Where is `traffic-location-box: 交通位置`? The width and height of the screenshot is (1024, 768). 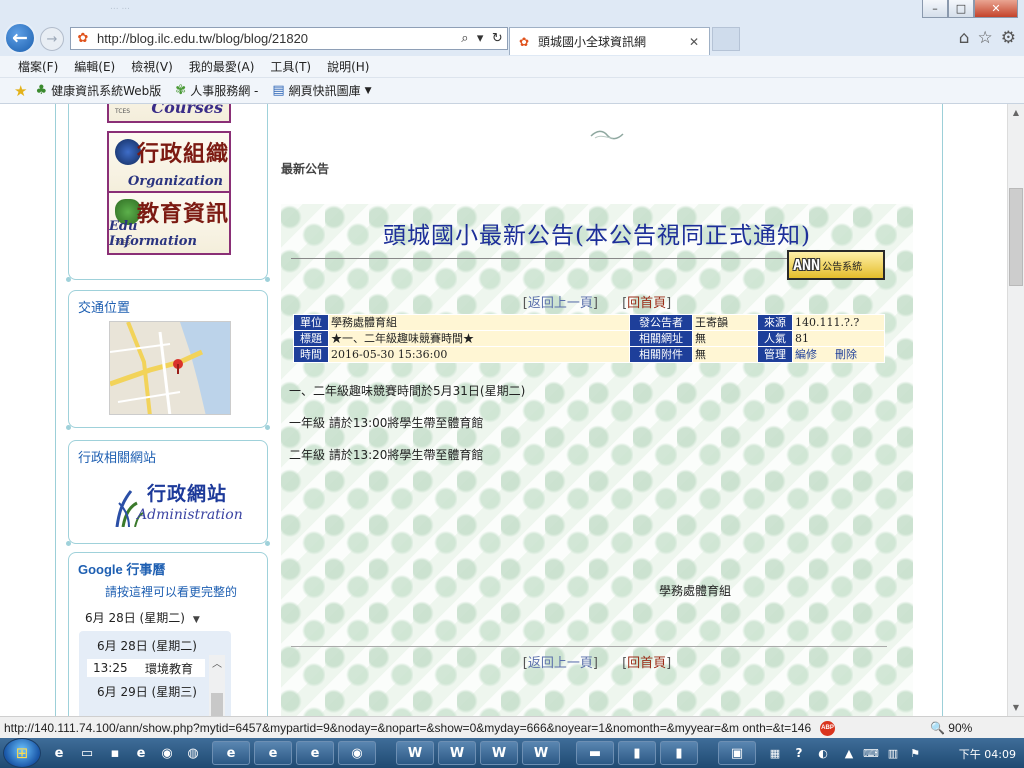
traffic-location-box: 交通位置 is located at coordinates (168, 360).